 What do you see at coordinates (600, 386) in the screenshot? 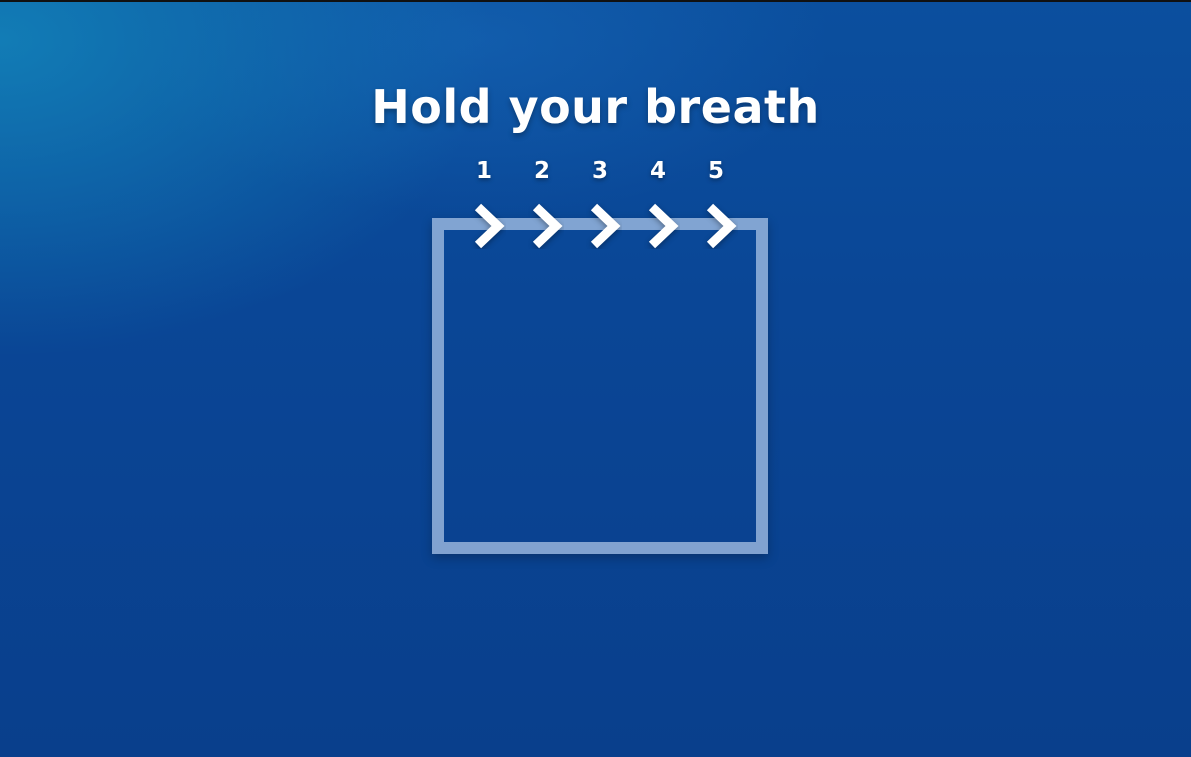
I see `breathing-square` at bounding box center [600, 386].